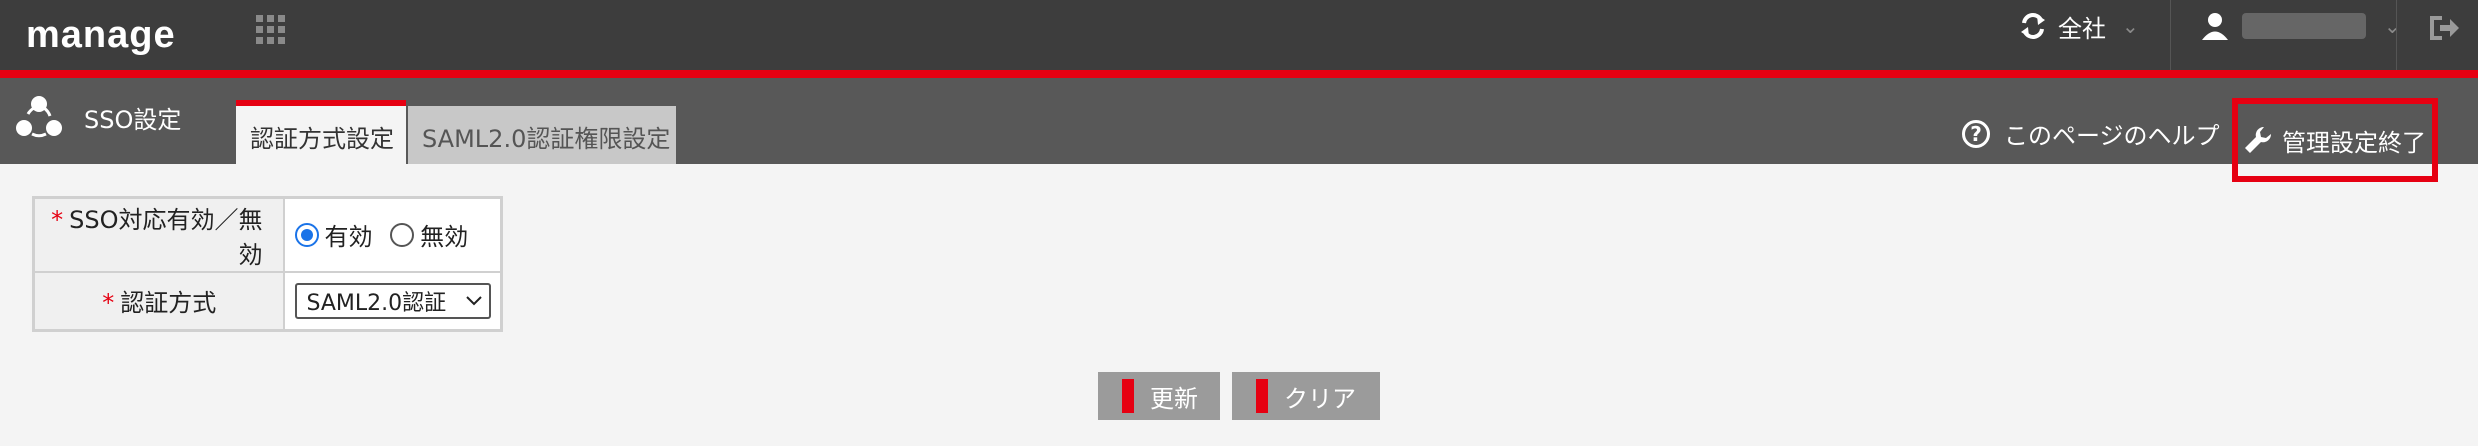  I want to click on user-icon, so click(2215, 26).